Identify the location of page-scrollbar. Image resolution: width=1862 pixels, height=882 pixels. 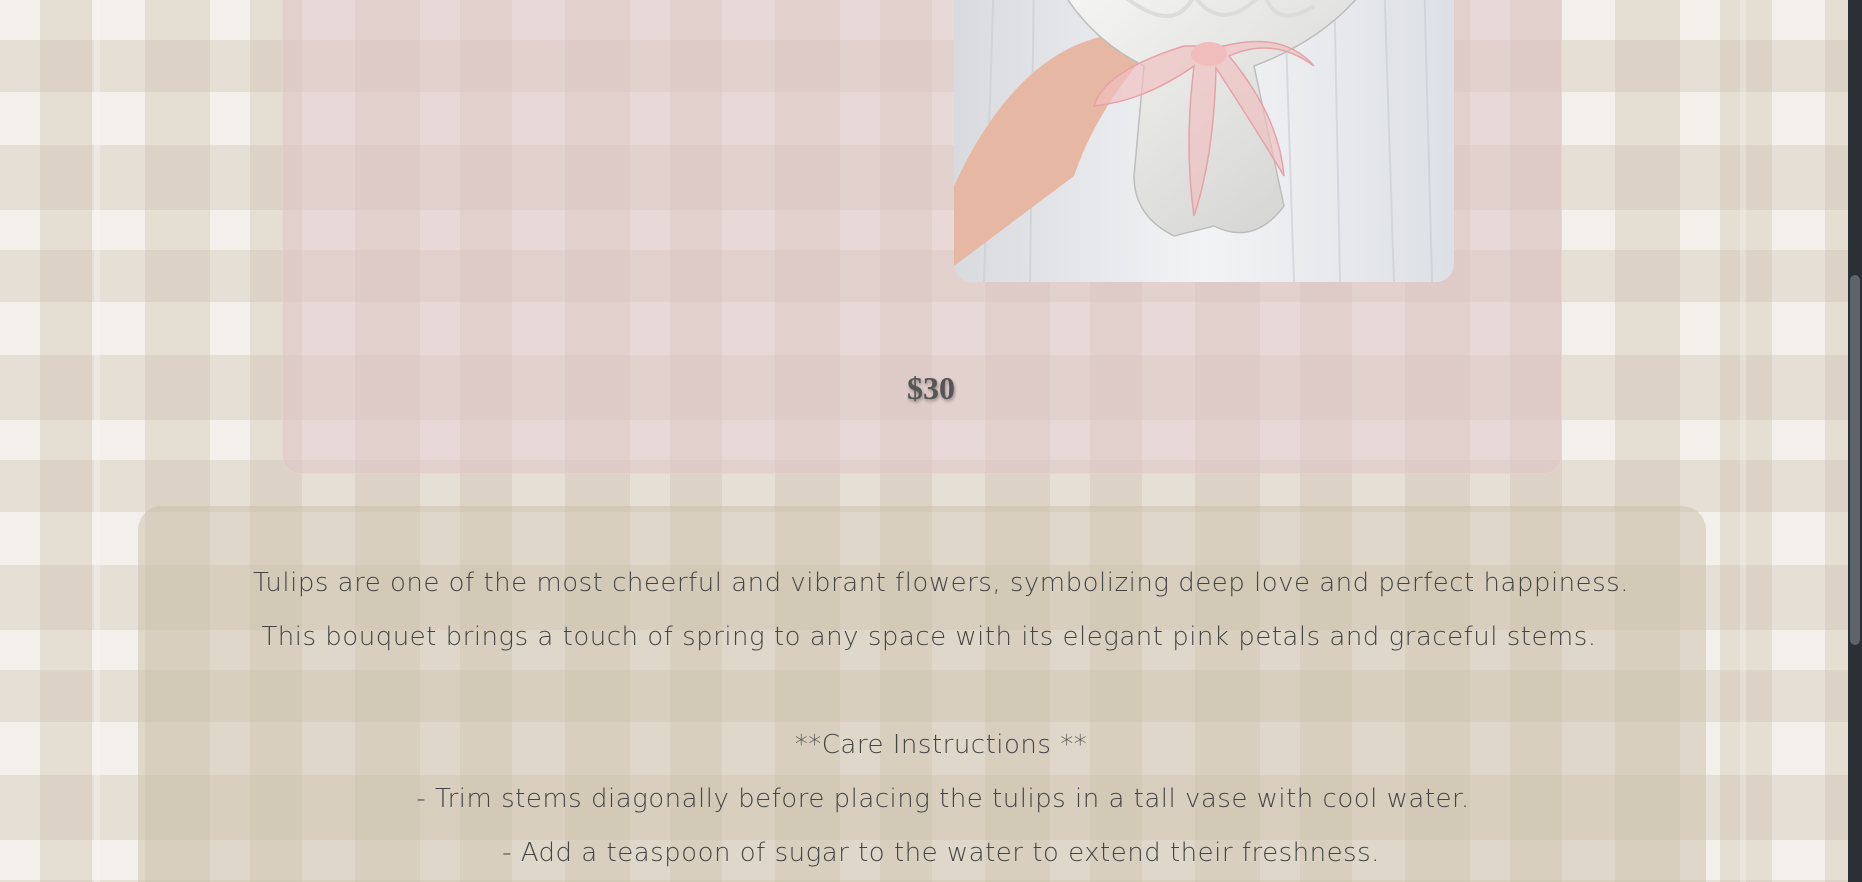
(1855, 441).